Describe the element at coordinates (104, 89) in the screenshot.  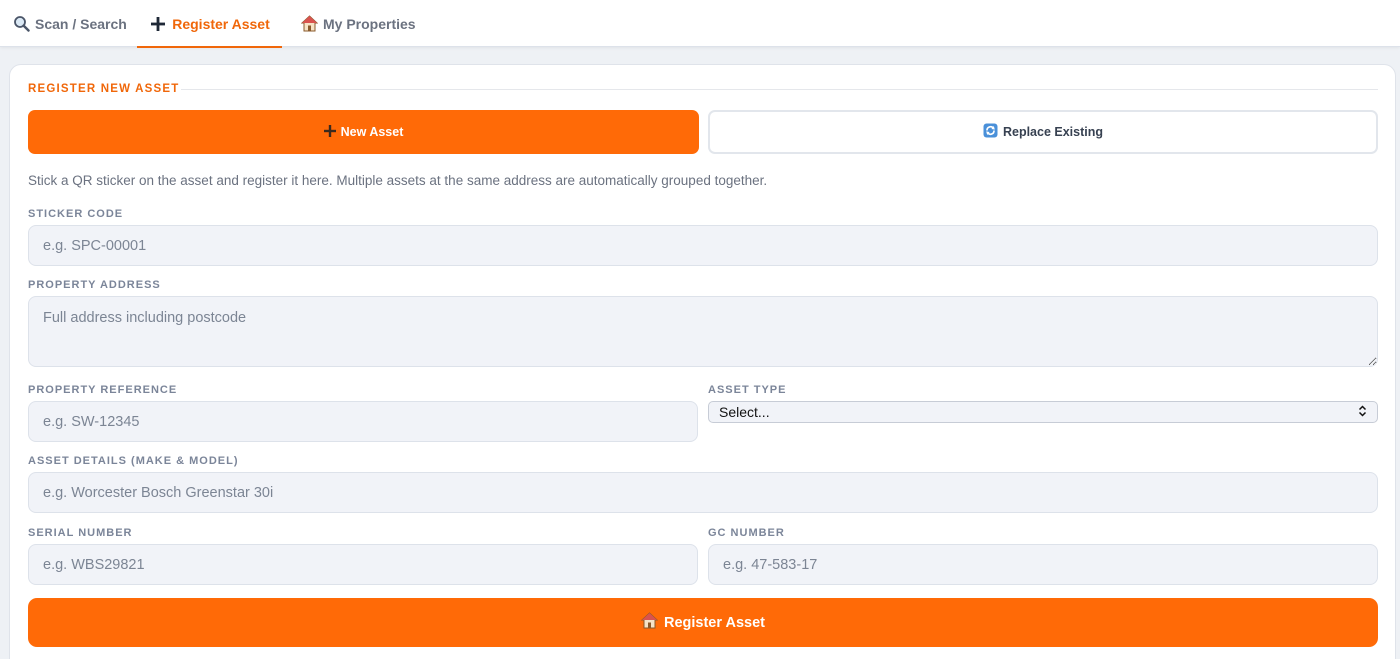
I see `section-title: REGISTER NEW ASSET` at that location.